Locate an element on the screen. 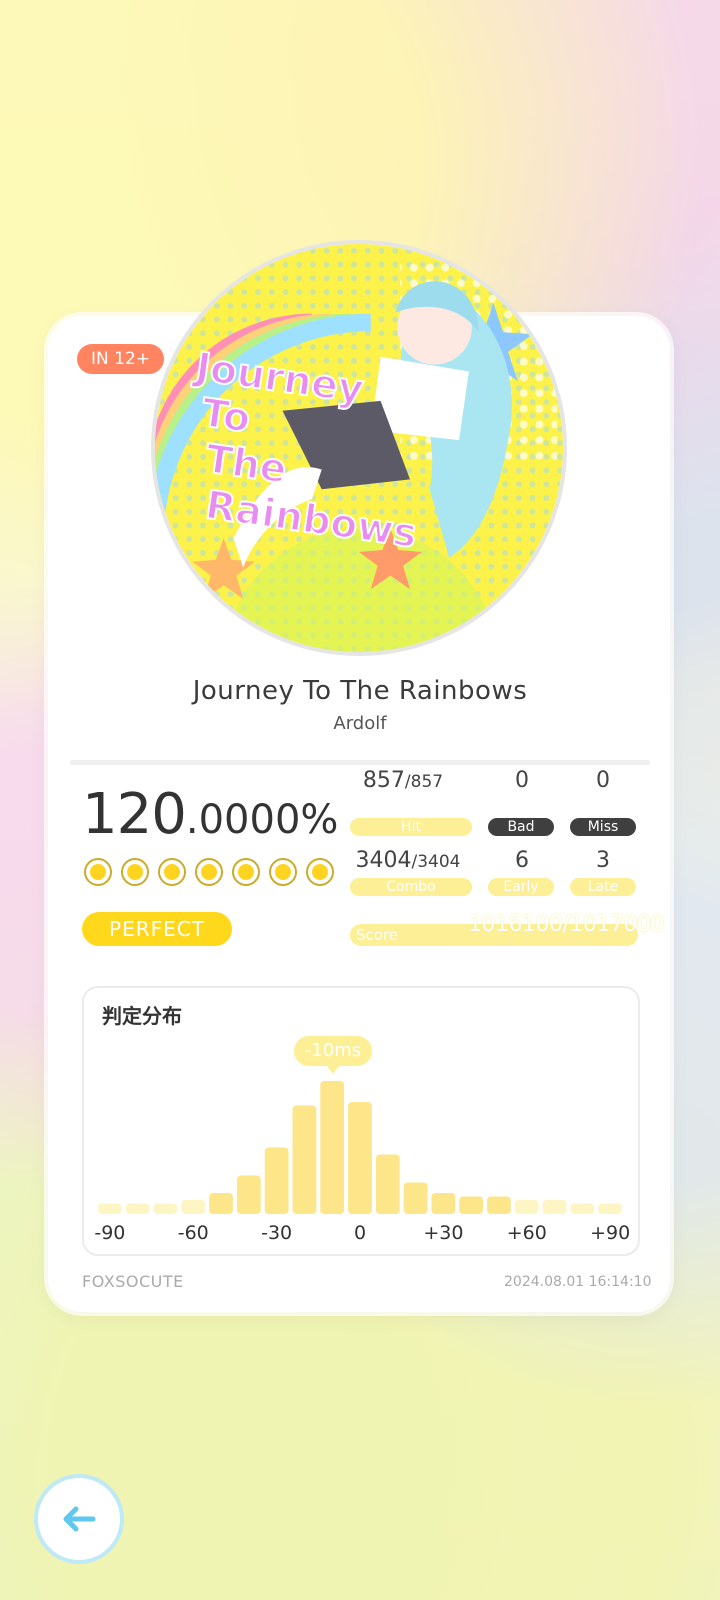 The width and height of the screenshot is (720, 1600). early-label: Early is located at coordinates (521, 887).